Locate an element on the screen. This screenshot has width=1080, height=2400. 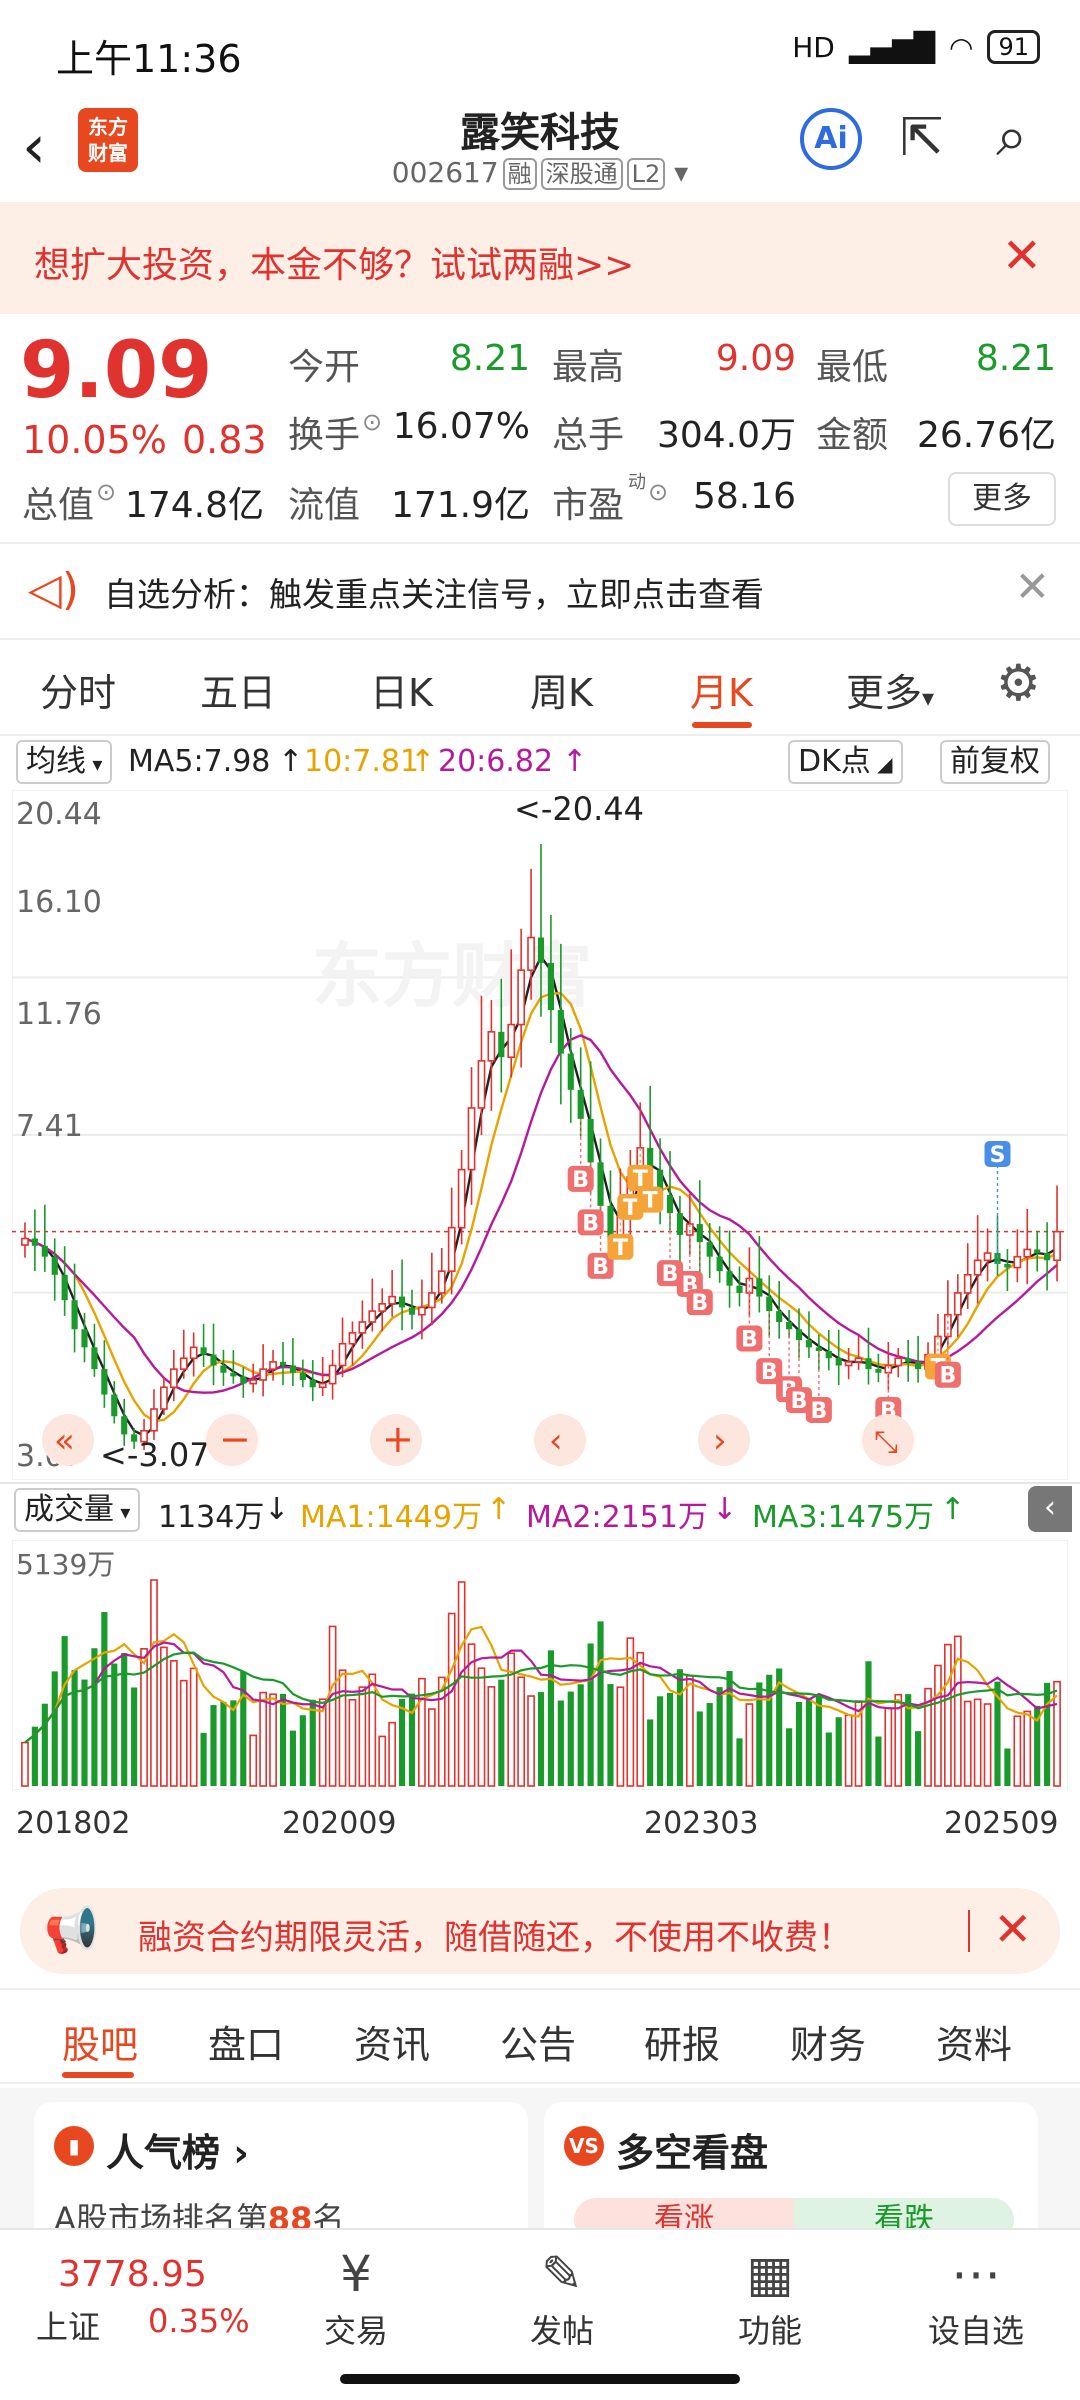
promo-text: 想扩大投资，本金不够？试试两融>> is located at coordinates (334, 262).